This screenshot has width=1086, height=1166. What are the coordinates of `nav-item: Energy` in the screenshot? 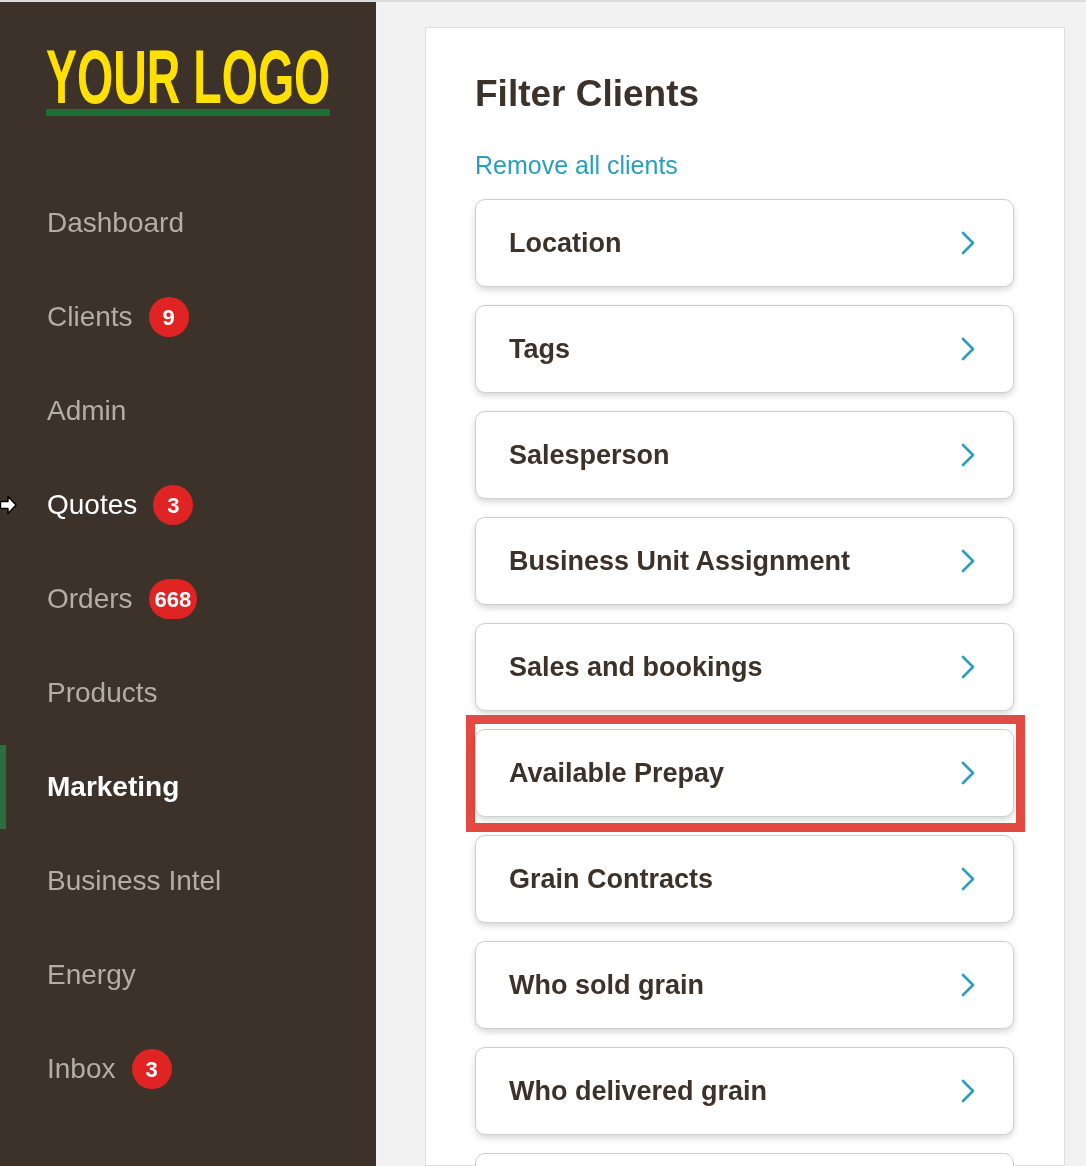 It's located at (70, 975).